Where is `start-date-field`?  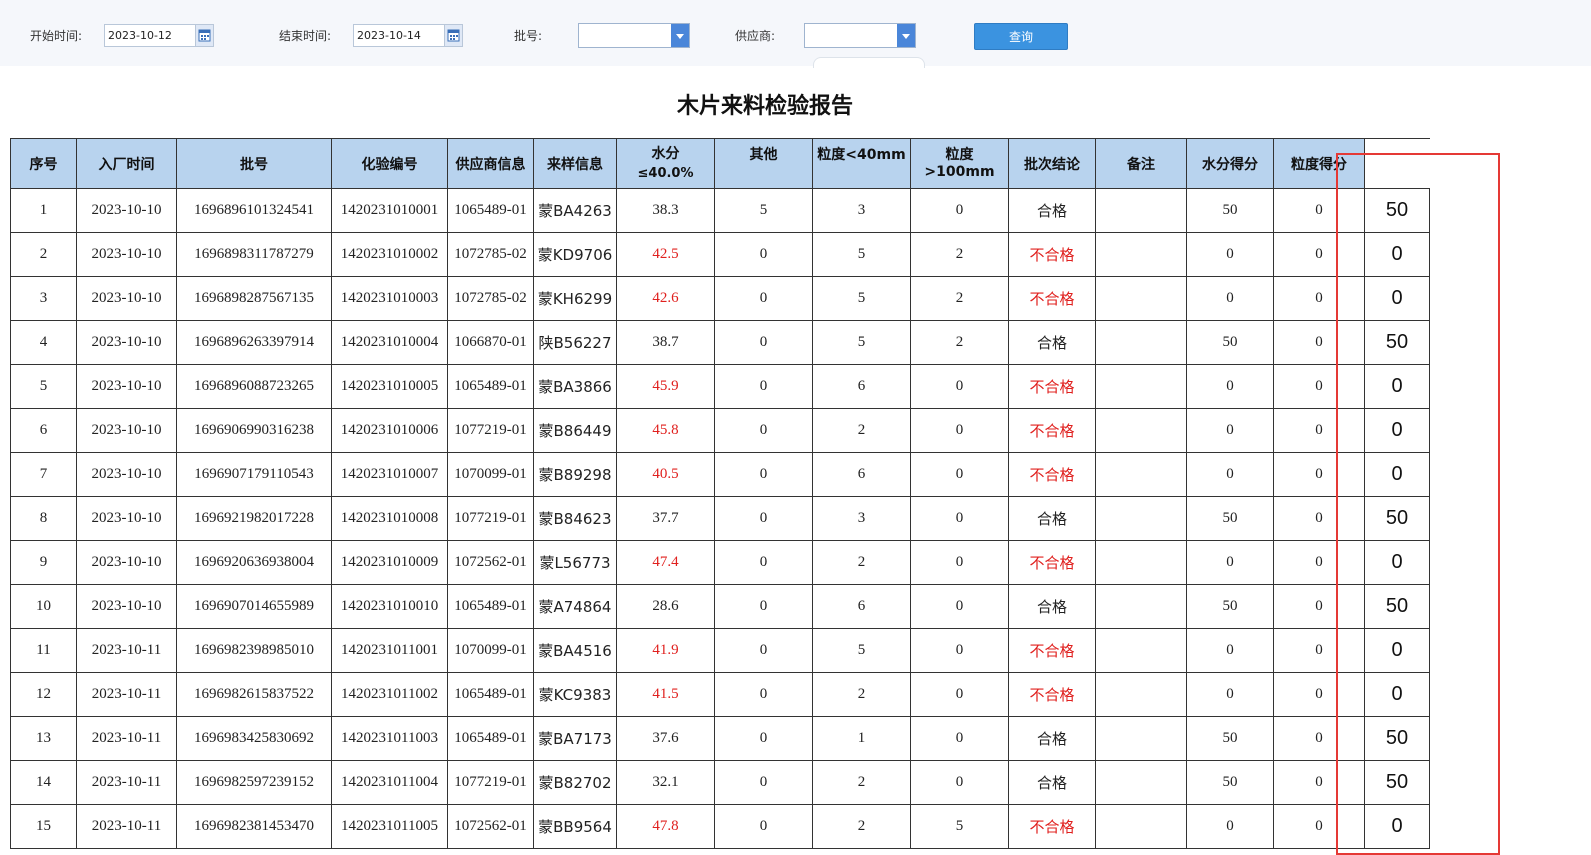 start-date-field is located at coordinates (159, 35).